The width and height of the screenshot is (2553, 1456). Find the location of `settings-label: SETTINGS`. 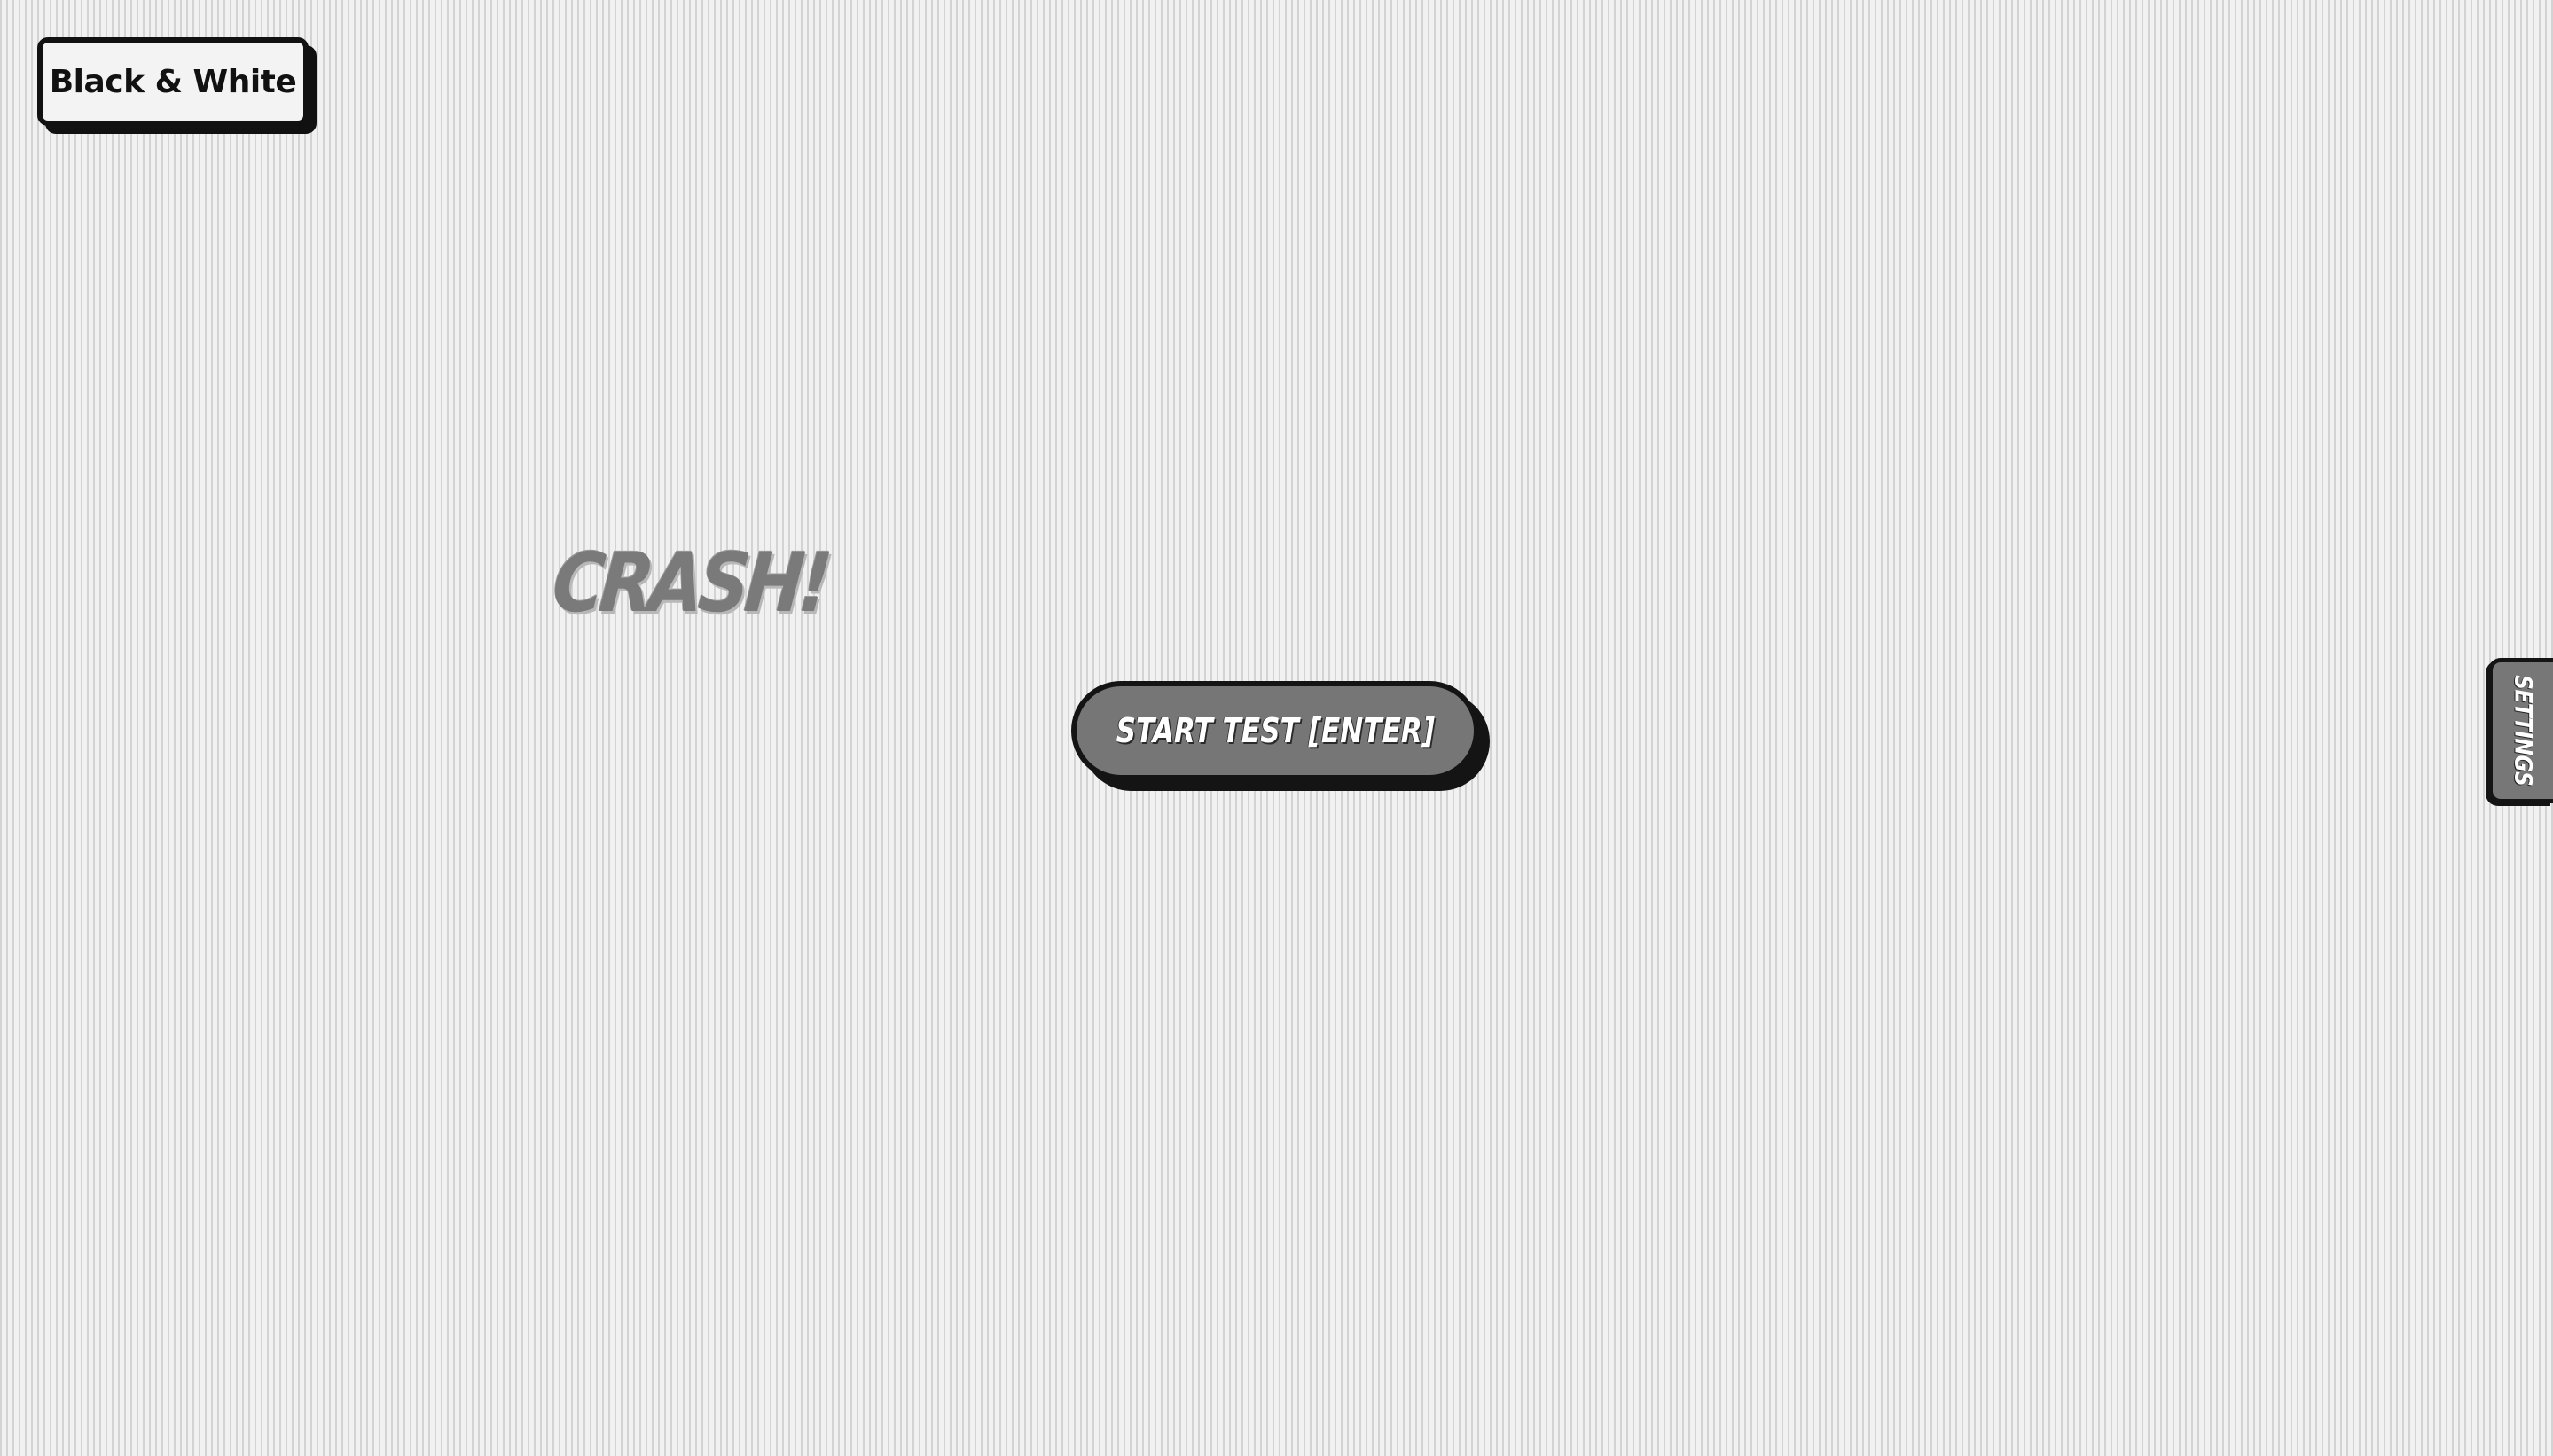

settings-label: SETTINGS is located at coordinates (2523, 731).